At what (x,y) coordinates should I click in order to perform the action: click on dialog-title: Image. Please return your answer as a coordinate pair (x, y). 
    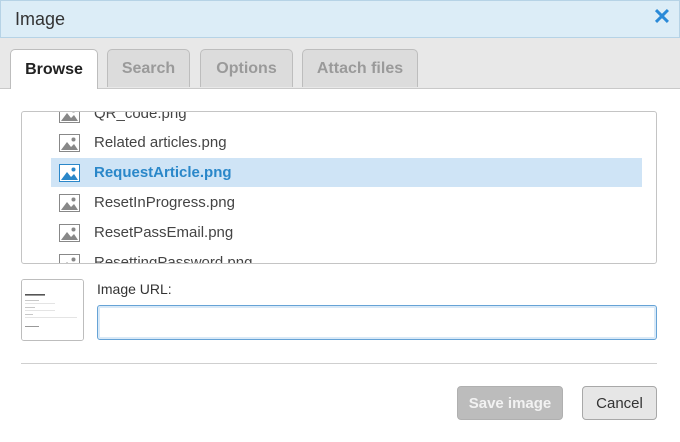
    Looking at the image, I should click on (40, 19).